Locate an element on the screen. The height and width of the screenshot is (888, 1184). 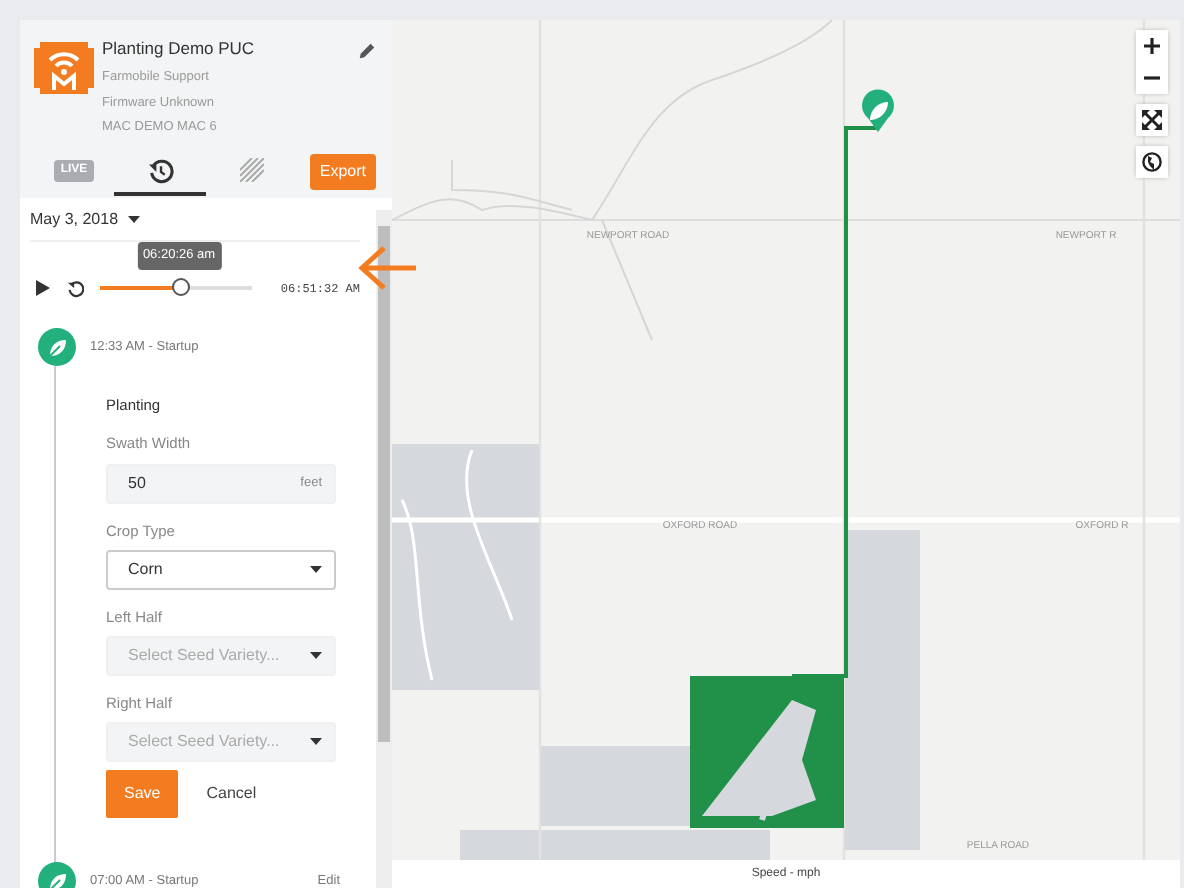
device-logo-icon is located at coordinates (64, 68).